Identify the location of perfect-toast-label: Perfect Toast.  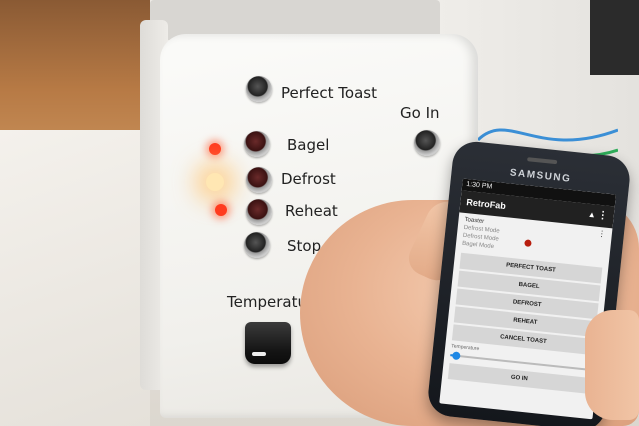
(329, 93).